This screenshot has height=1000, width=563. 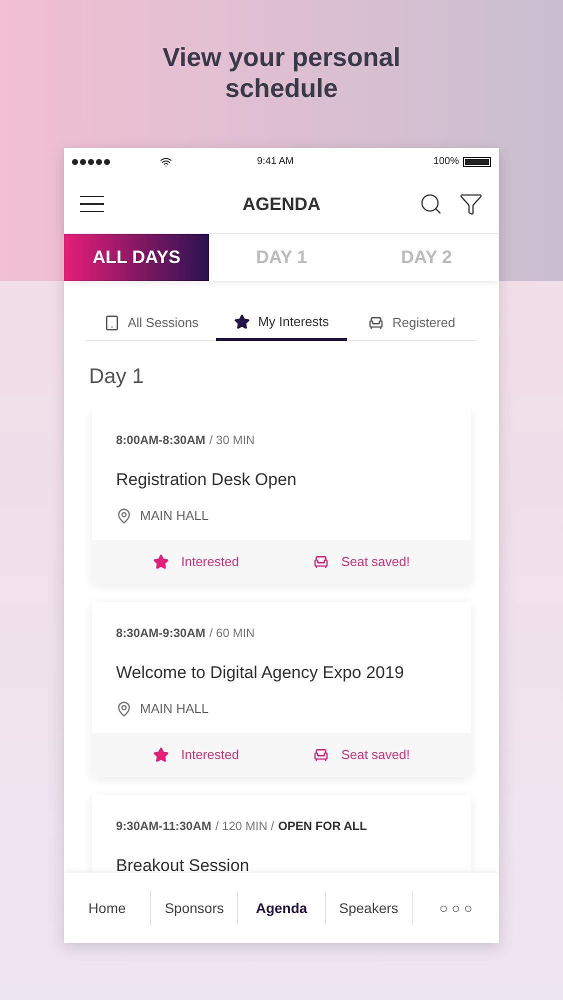 I want to click on day-tab: ALL DAYS, so click(x=136, y=257).